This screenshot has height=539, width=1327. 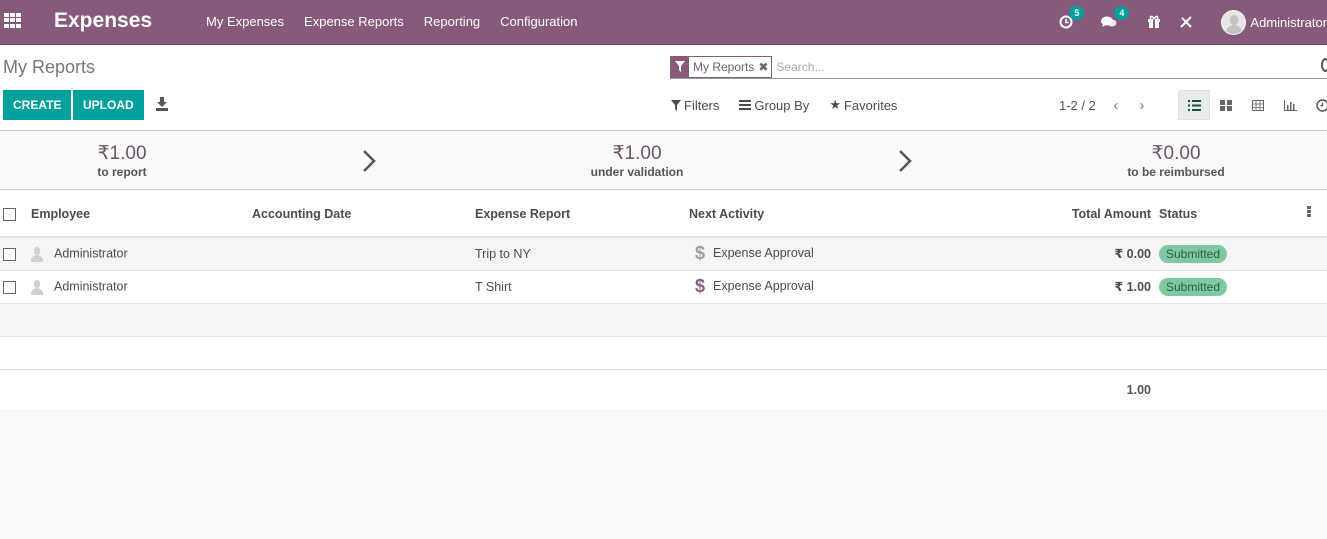 I want to click on pager: 1-2 / 2 ‹ ›, so click(x=1103, y=105).